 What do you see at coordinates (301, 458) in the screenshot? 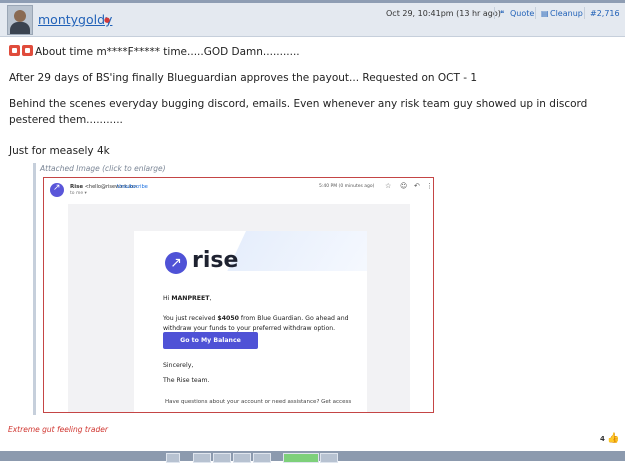
I see `pager-current` at bounding box center [301, 458].